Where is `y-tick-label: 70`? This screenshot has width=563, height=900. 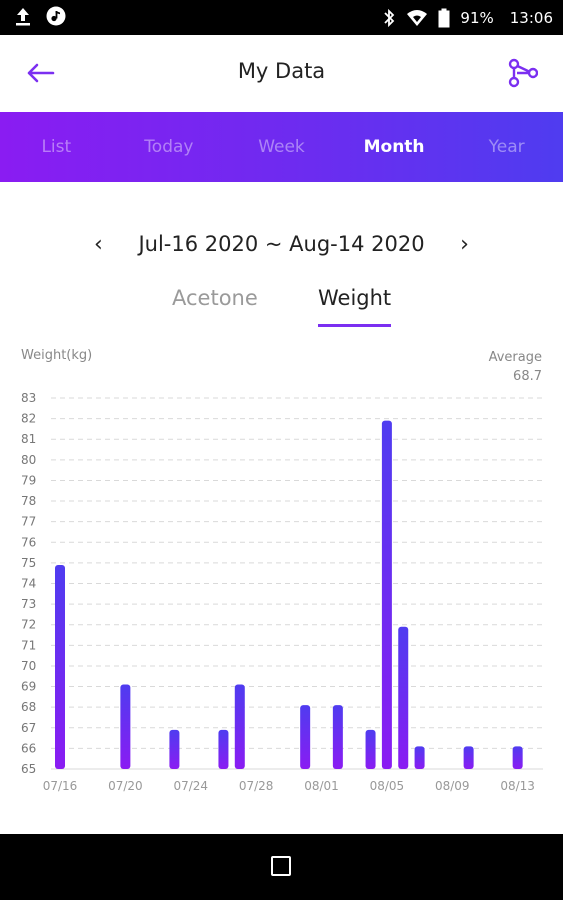 y-tick-label: 70 is located at coordinates (28, 666).